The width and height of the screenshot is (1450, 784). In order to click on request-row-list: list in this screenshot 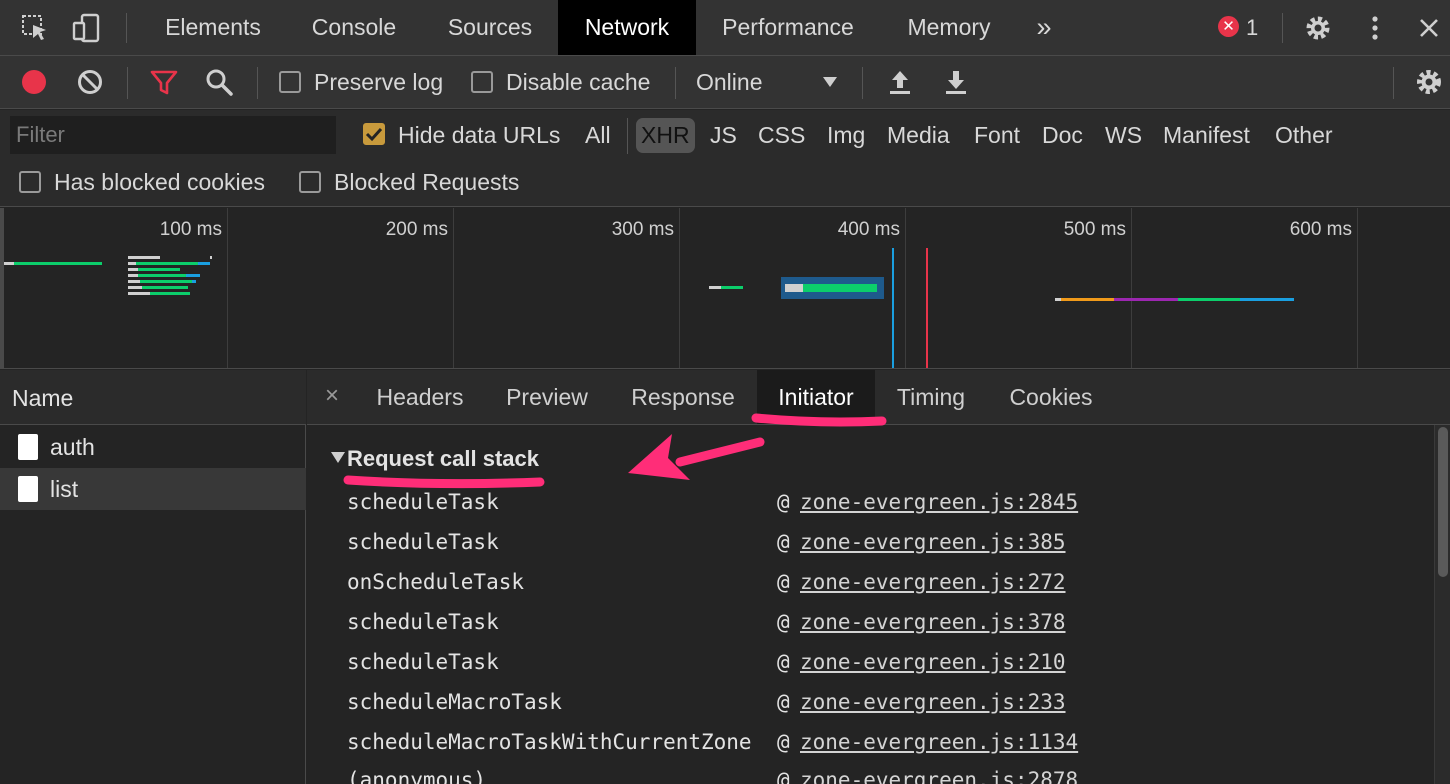, I will do `click(153, 489)`.